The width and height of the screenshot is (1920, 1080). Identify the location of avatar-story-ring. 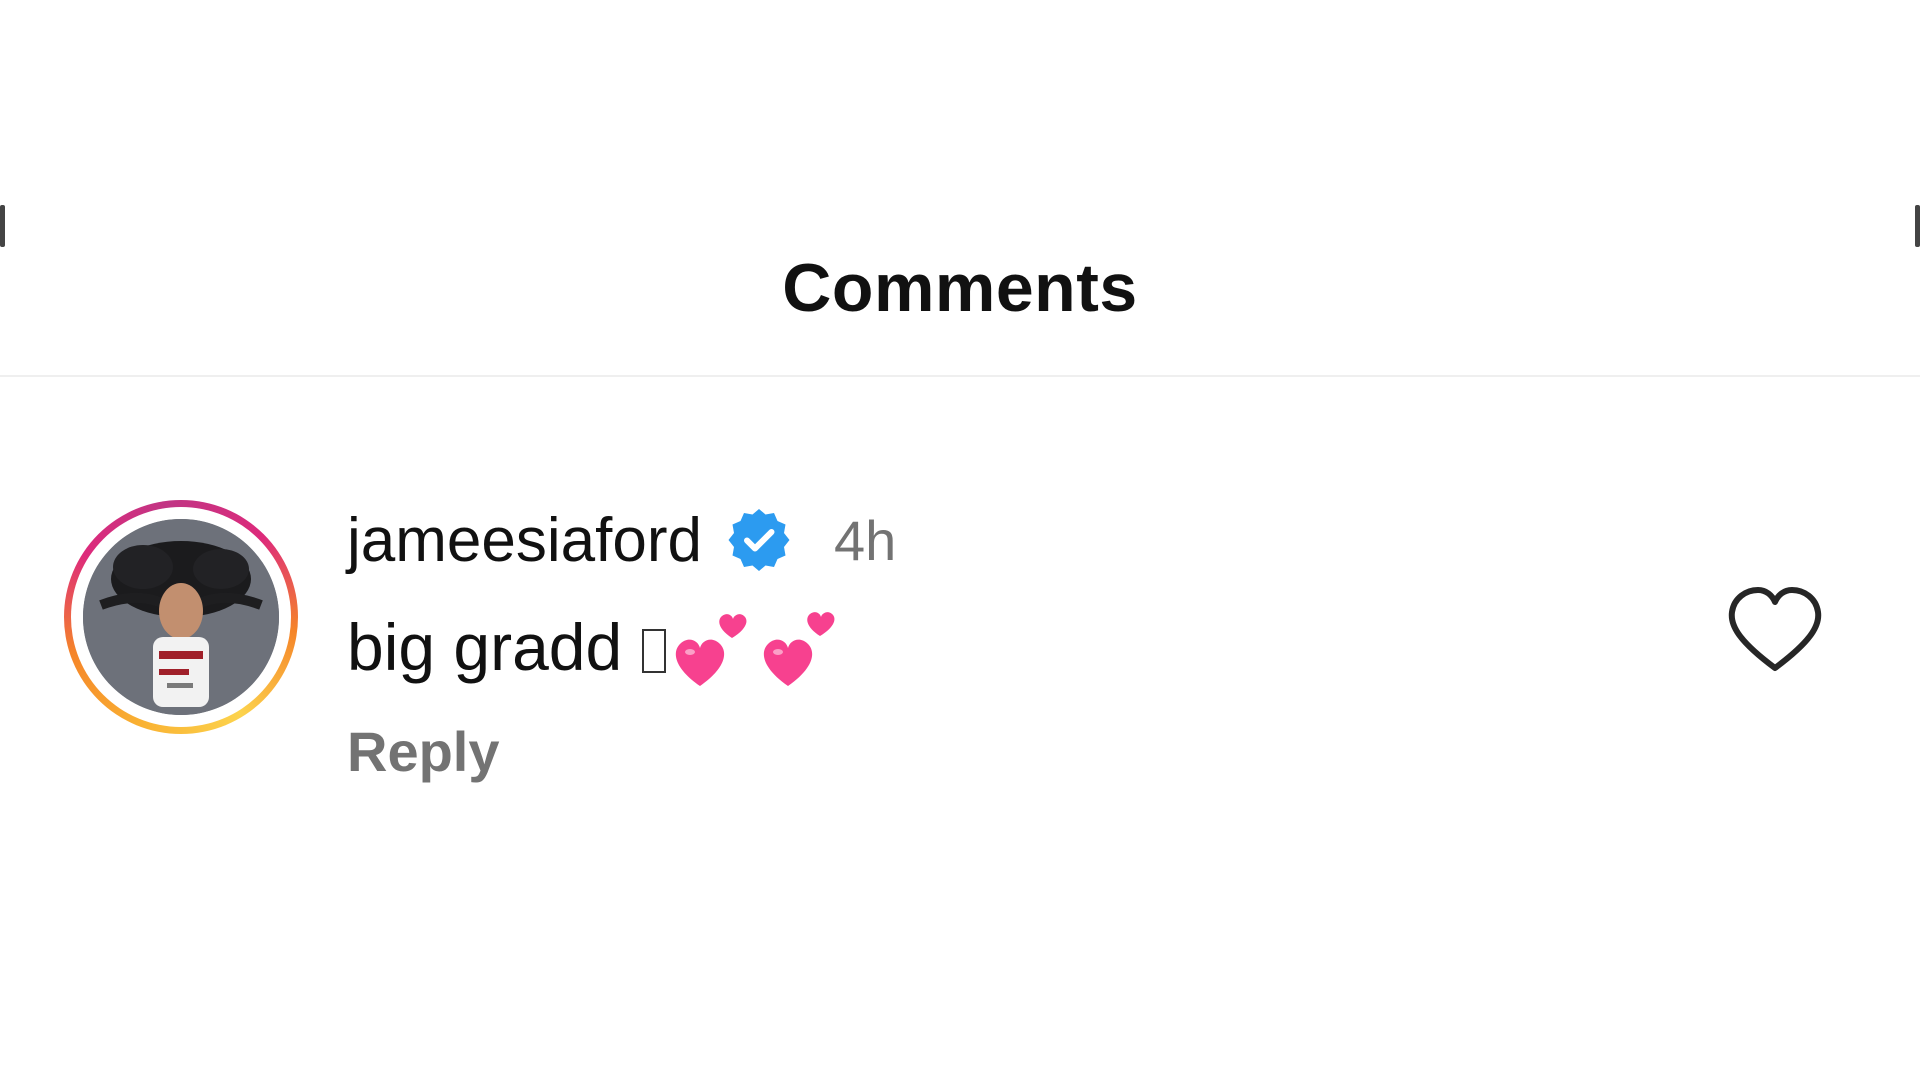
(181, 617).